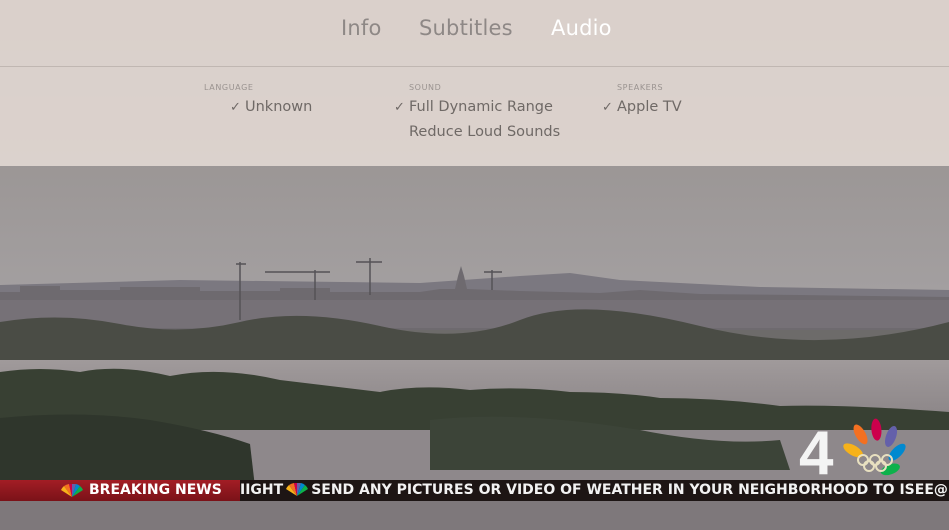 This screenshot has width=949, height=530. I want to click on breaking-news-label: BREAKING NEWS, so click(120, 490).